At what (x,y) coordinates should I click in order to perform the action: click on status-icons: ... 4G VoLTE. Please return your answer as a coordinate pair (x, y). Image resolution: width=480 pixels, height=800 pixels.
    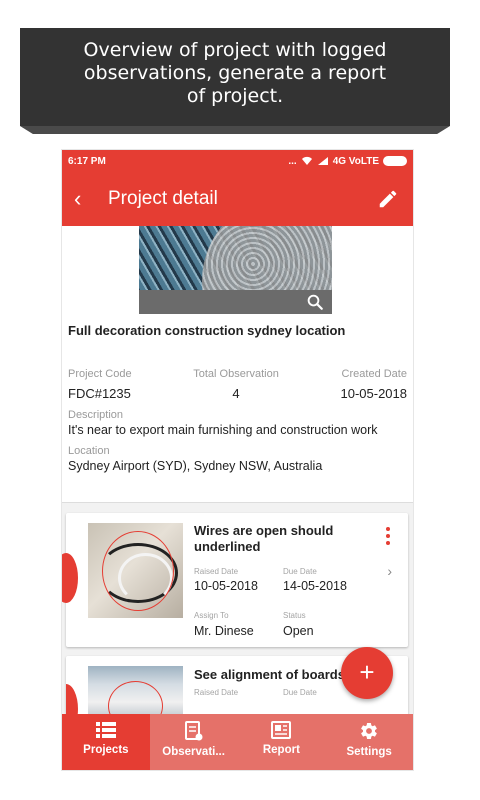
    Looking at the image, I should click on (347, 161).